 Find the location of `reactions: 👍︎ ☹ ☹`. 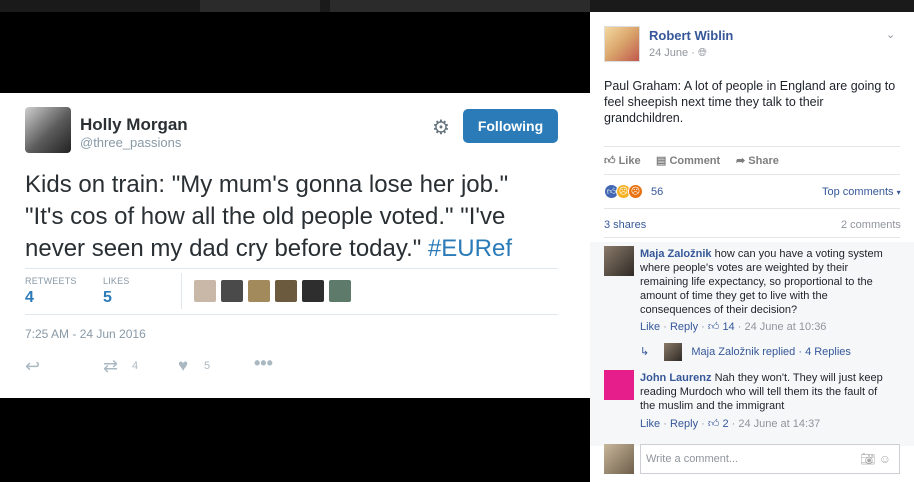

reactions: 👍︎ ☹ ☹ is located at coordinates (623, 191).